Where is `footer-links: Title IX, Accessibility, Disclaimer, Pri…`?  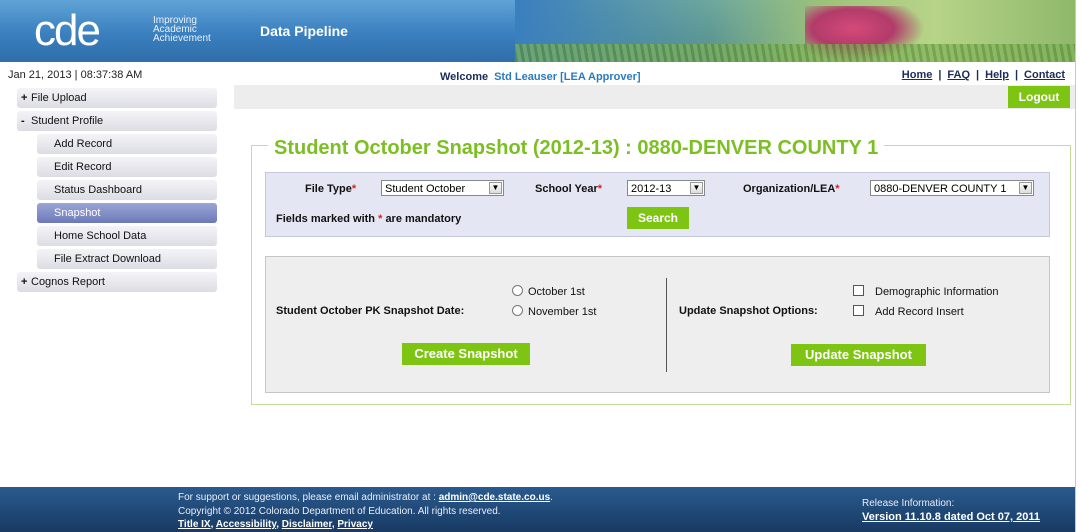 footer-links: Title IX, Accessibility, Disclaimer, Pri… is located at coordinates (275, 524).